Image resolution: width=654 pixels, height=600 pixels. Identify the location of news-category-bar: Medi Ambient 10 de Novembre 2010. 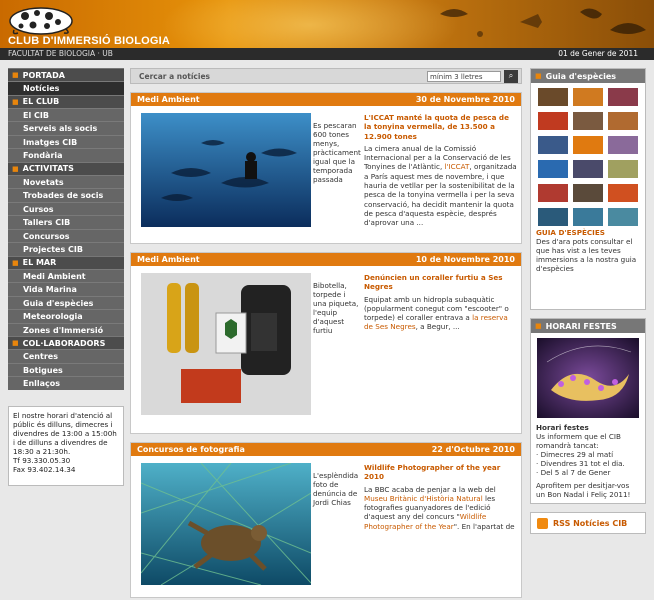
(326, 259).